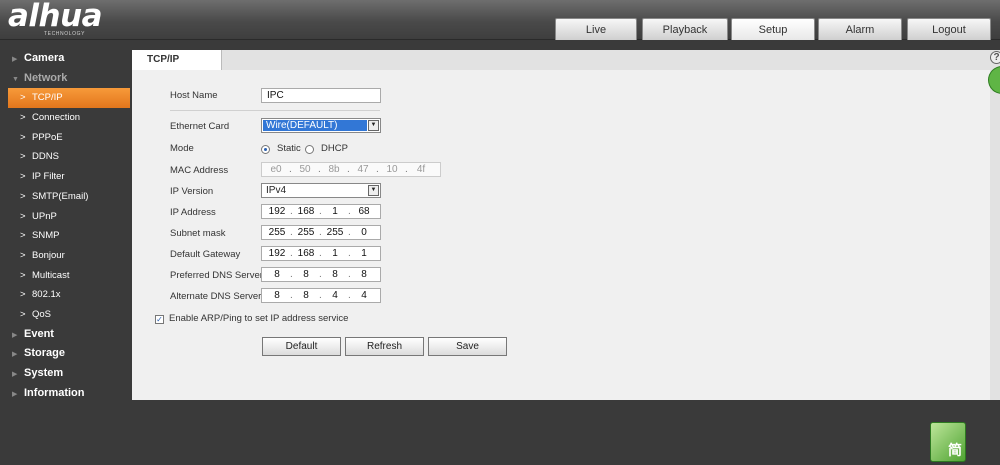 This screenshot has width=1000, height=465. I want to click on brand-subtitle: TECHNOLOGY, so click(65, 34).